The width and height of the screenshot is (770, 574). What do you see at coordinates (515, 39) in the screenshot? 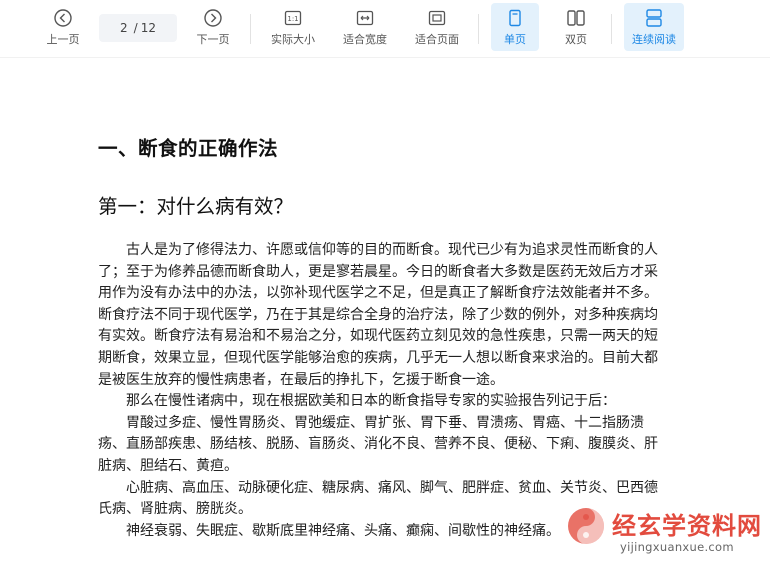
I see `single-page-label: 单页` at bounding box center [515, 39].